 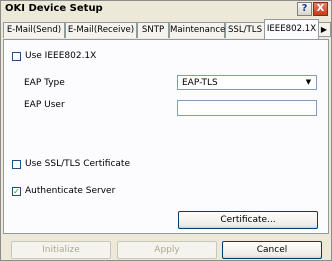 What do you see at coordinates (16, 164) in the screenshot?
I see `use-ssl-tls-certificate-checkbox` at bounding box center [16, 164].